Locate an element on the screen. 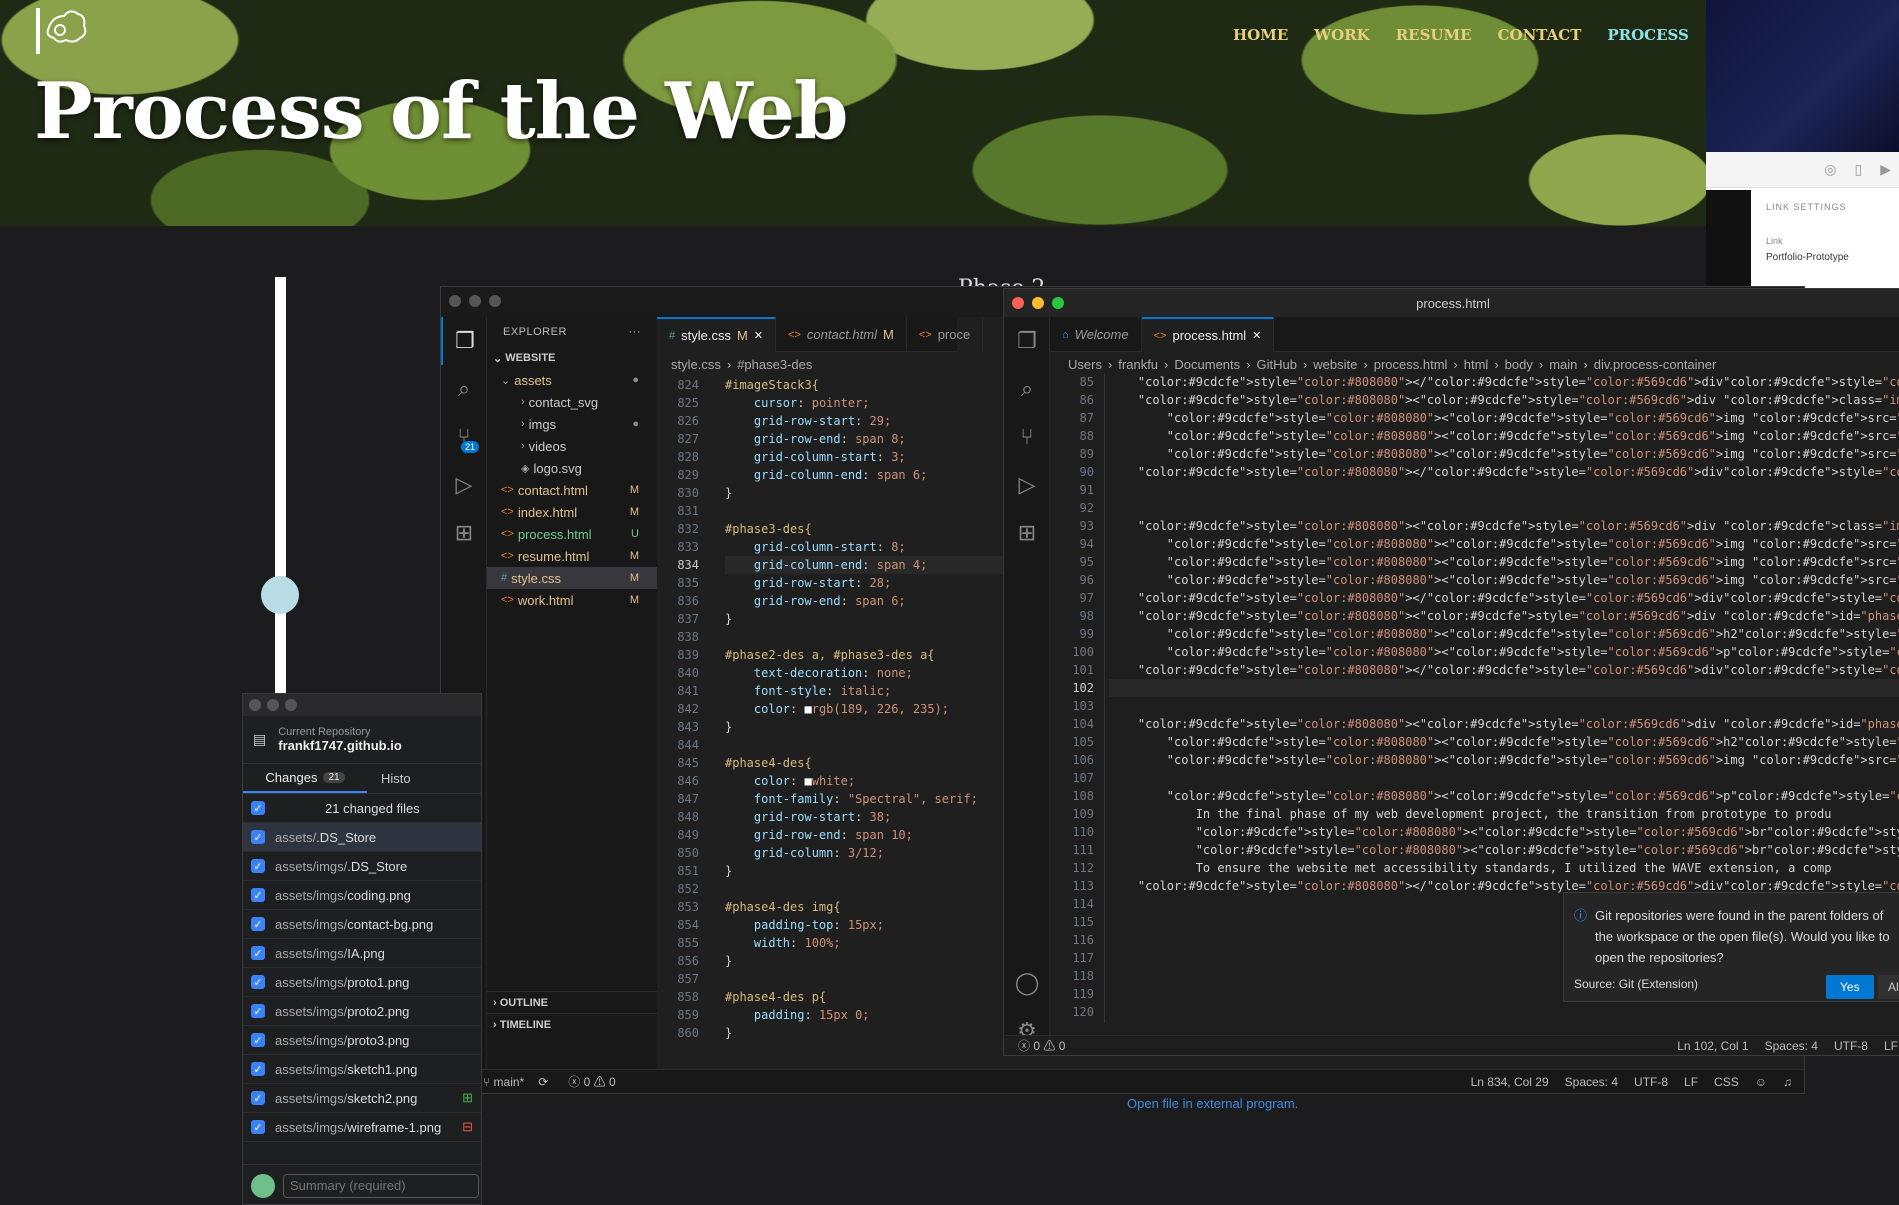 This screenshot has height=1205, width=1899. cursor-position: Ln 102, Col 1 is located at coordinates (1712, 1046).